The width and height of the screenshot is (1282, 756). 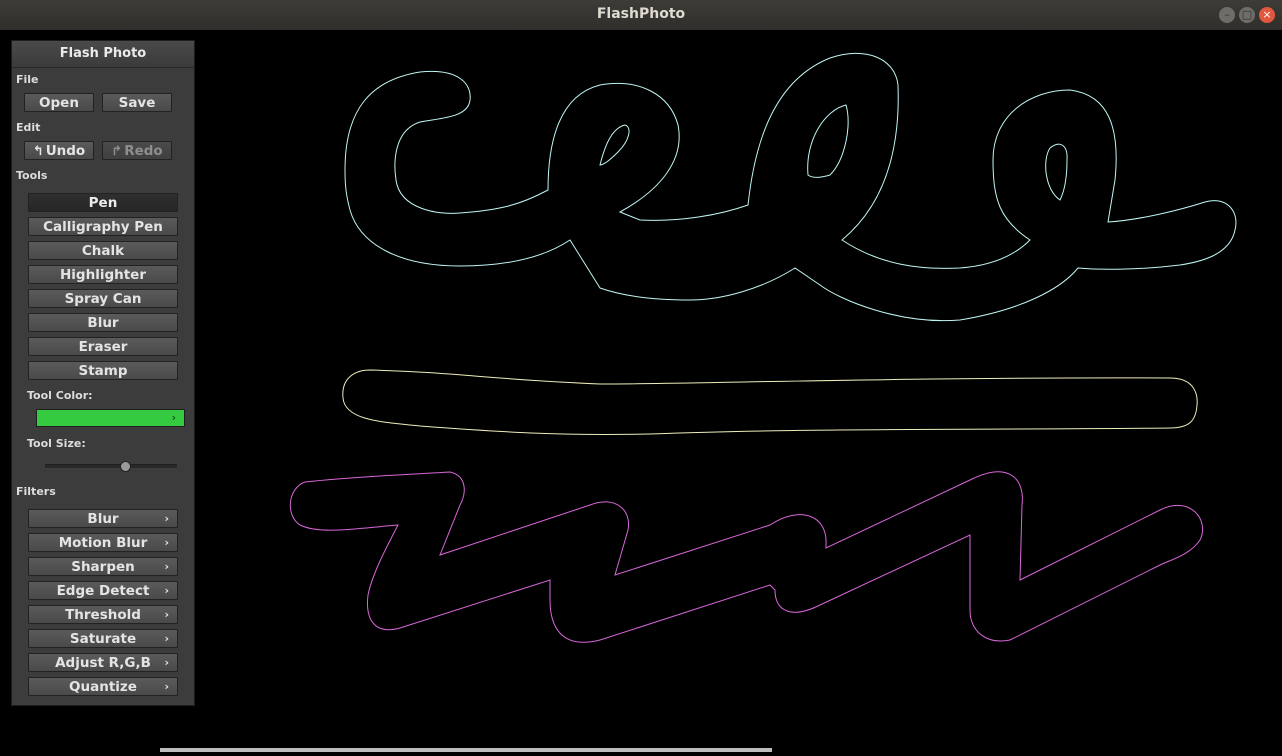 I want to click on filter-edge-detect-label: Edge Detect, so click(x=103, y=591).